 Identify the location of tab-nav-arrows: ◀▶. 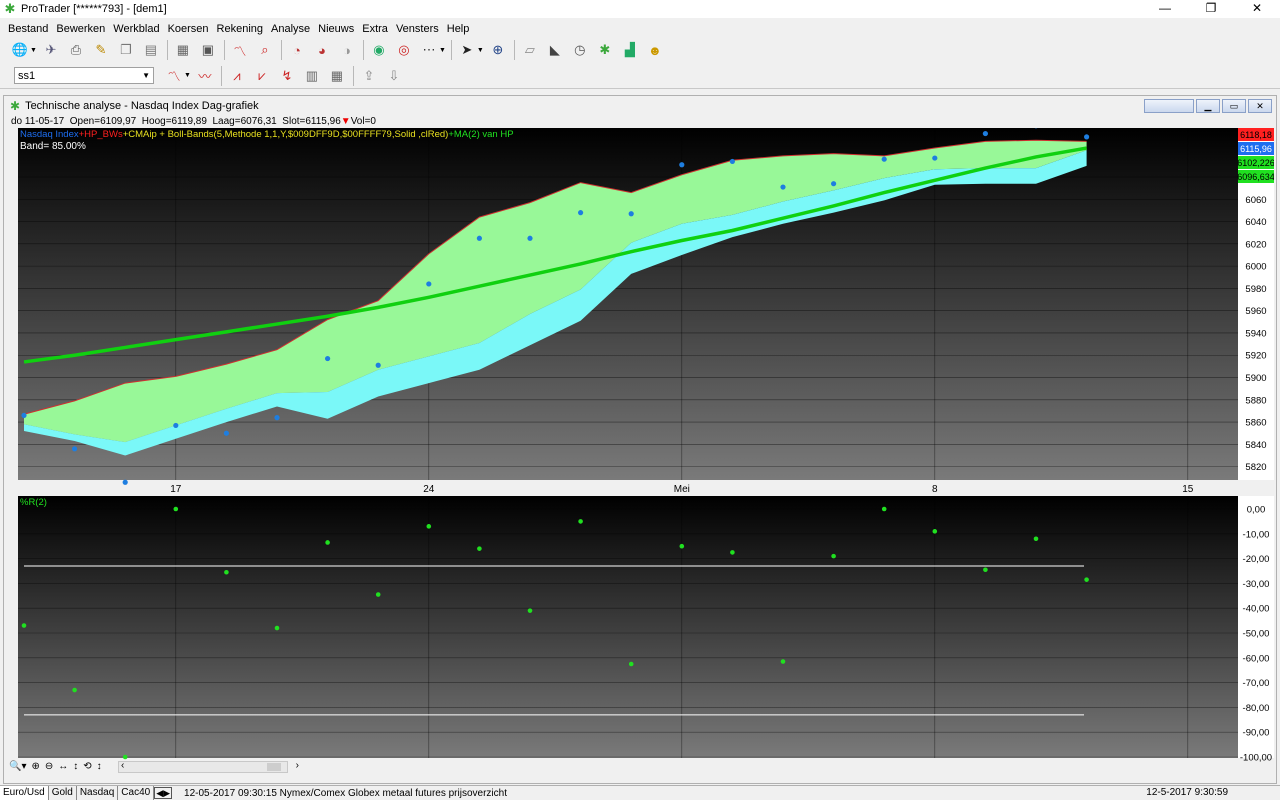
(163, 793).